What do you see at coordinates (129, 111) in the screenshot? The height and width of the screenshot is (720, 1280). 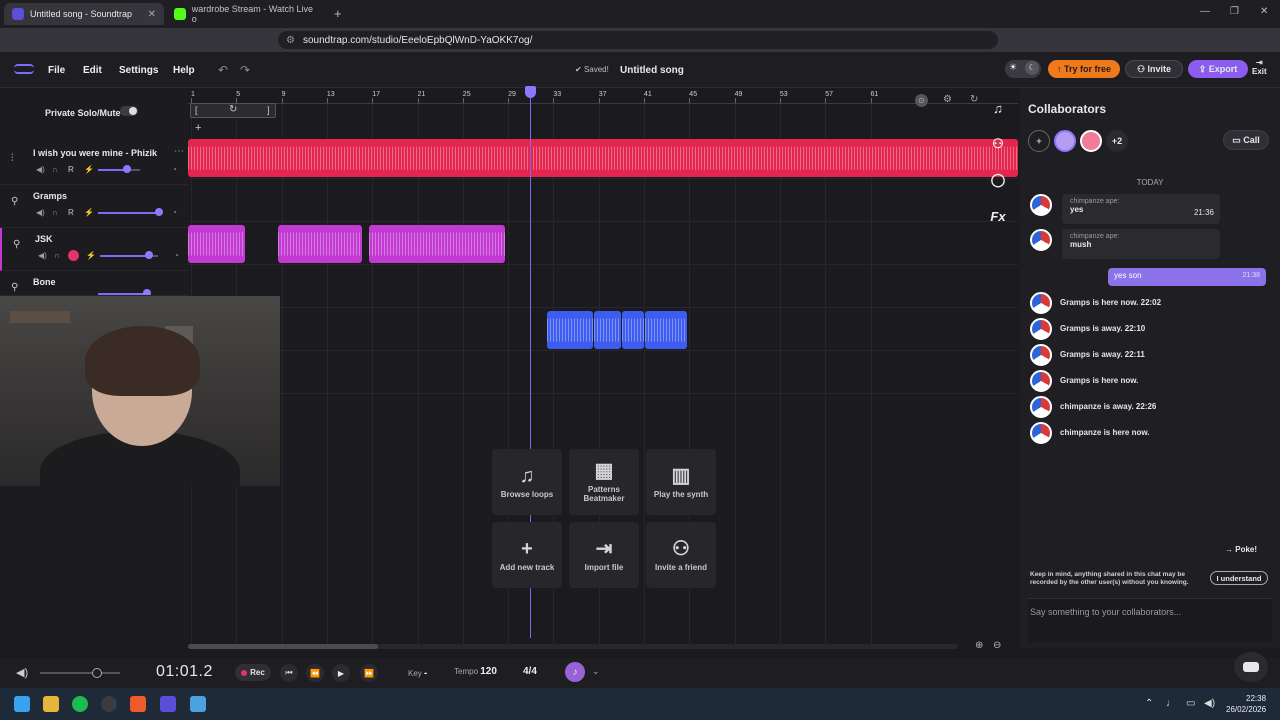 I see `private-solo-toggle` at bounding box center [129, 111].